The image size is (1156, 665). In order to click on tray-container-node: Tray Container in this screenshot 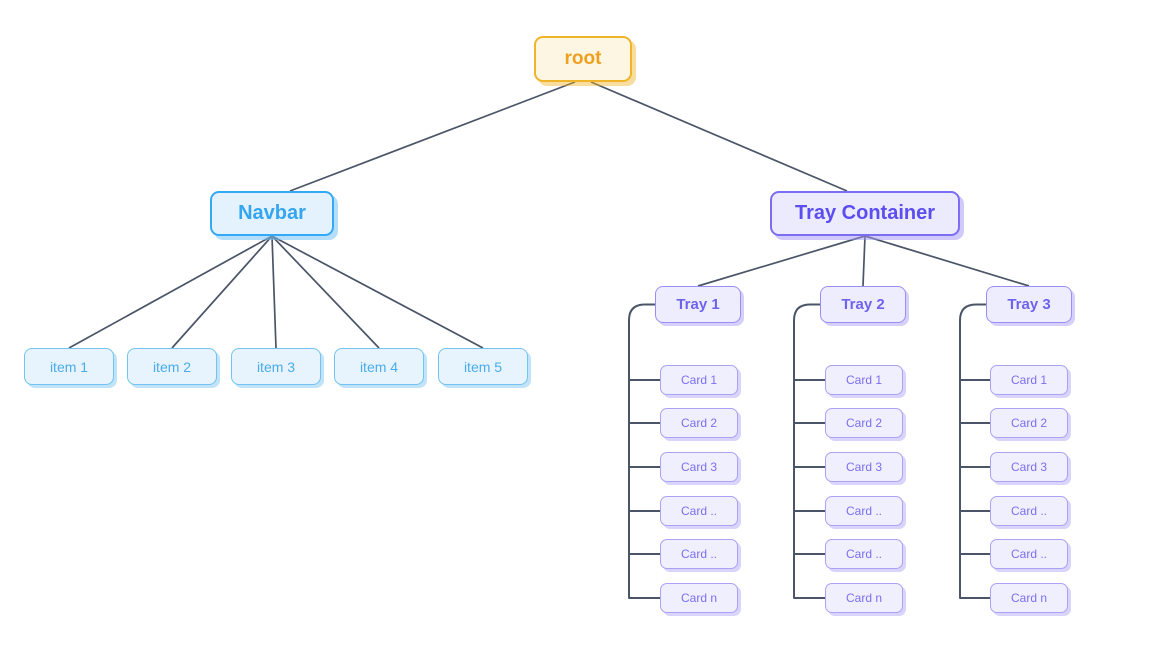, I will do `click(865, 213)`.